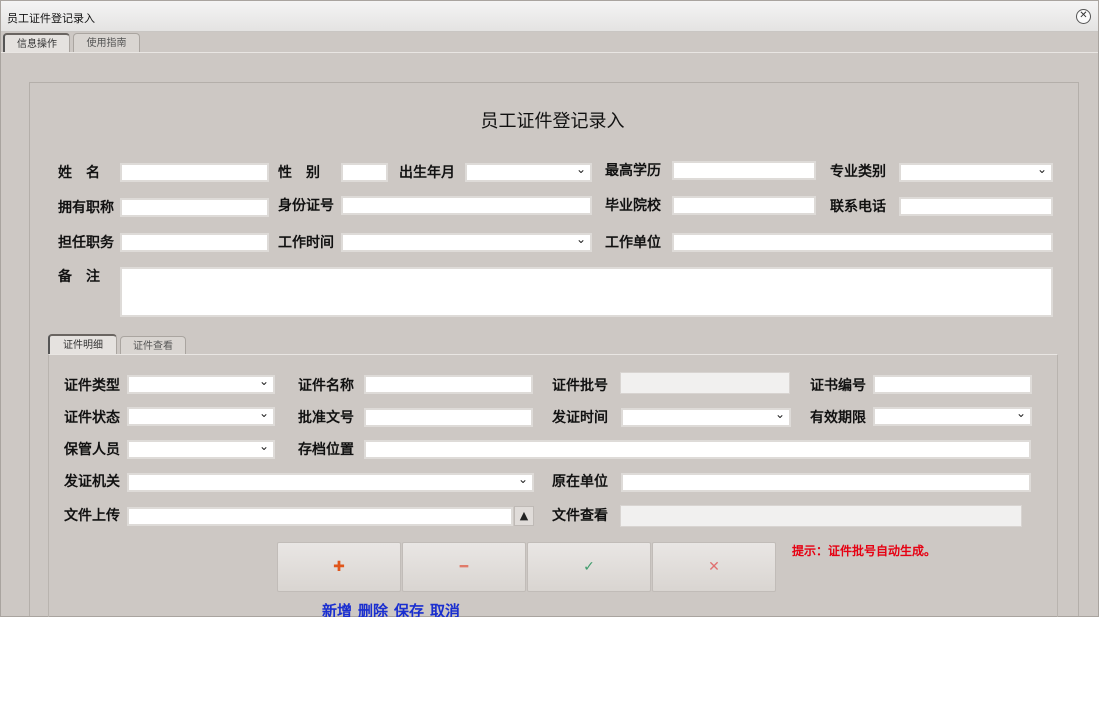  Describe the element at coordinates (86, 243) in the screenshot. I see `position-label: 担任职务` at that location.